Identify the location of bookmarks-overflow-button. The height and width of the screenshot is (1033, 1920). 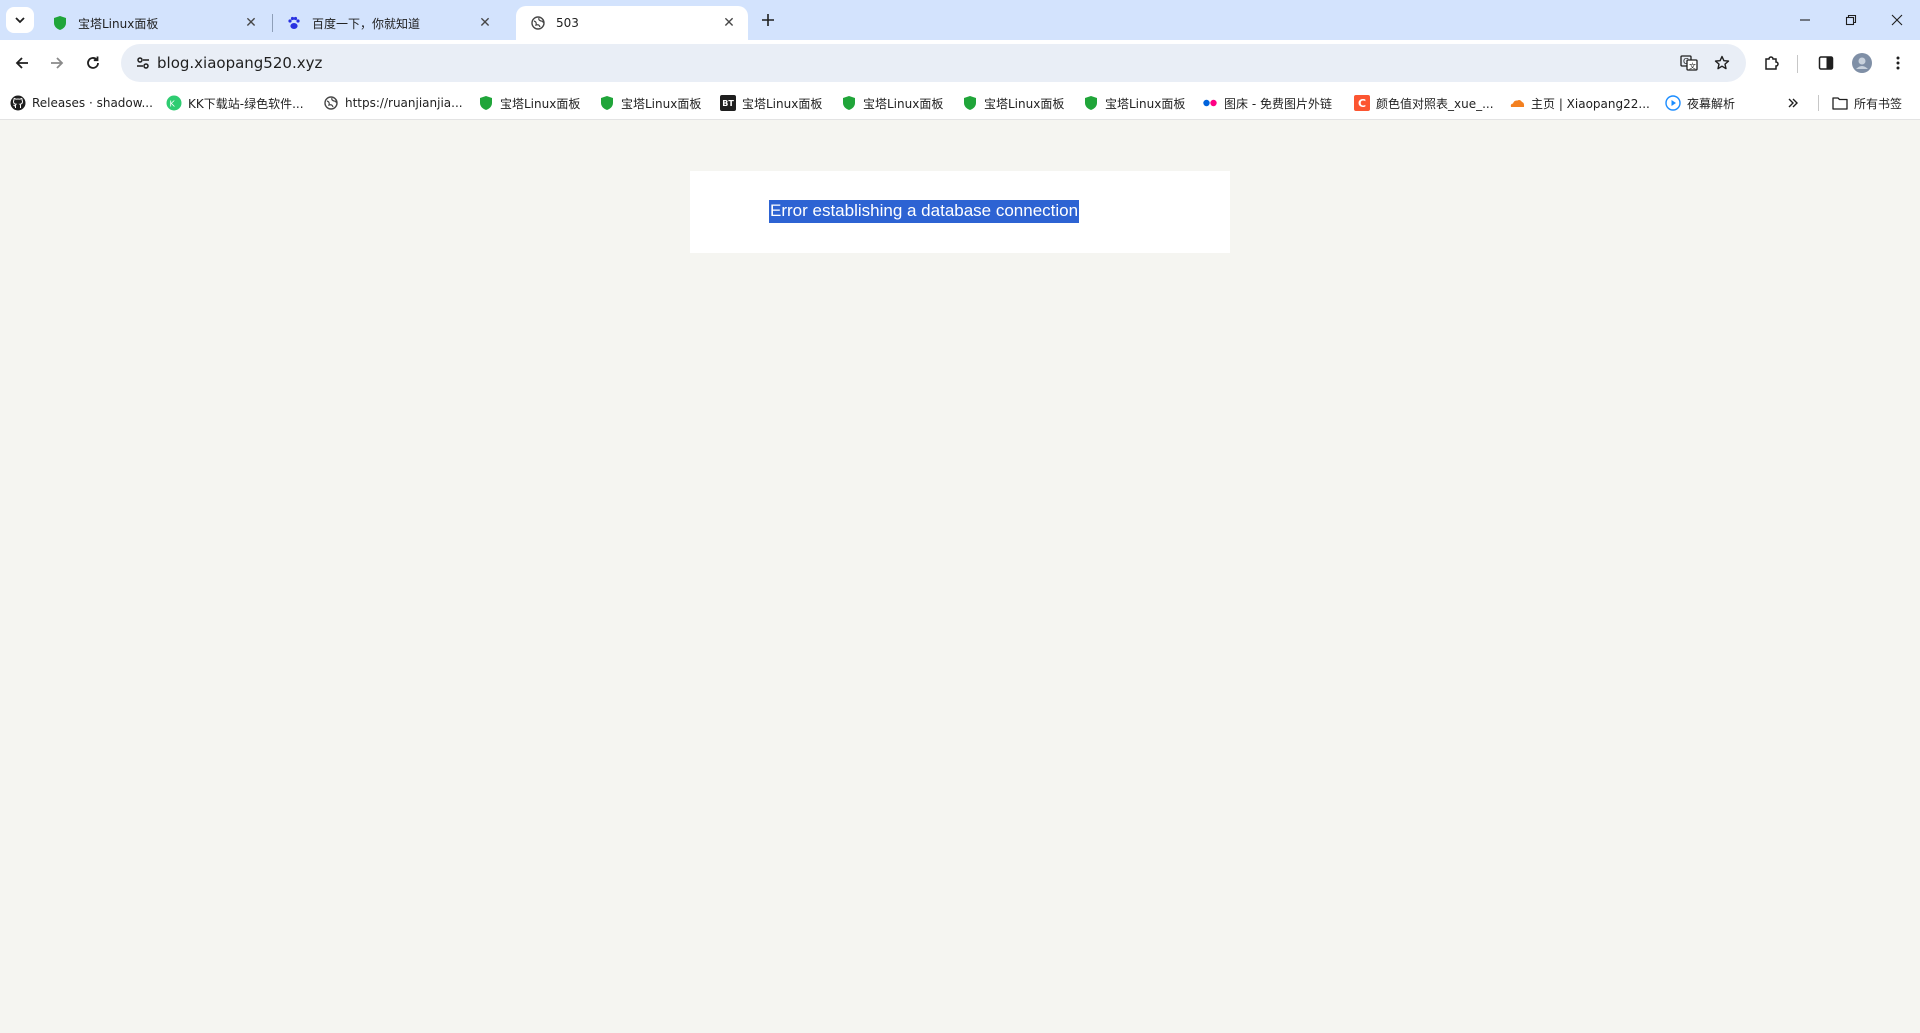
(1793, 103).